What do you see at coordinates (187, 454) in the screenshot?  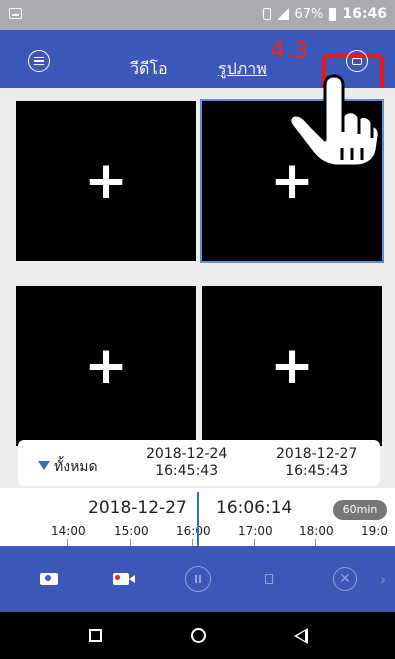 I see `start-date: 2018-12-24` at bounding box center [187, 454].